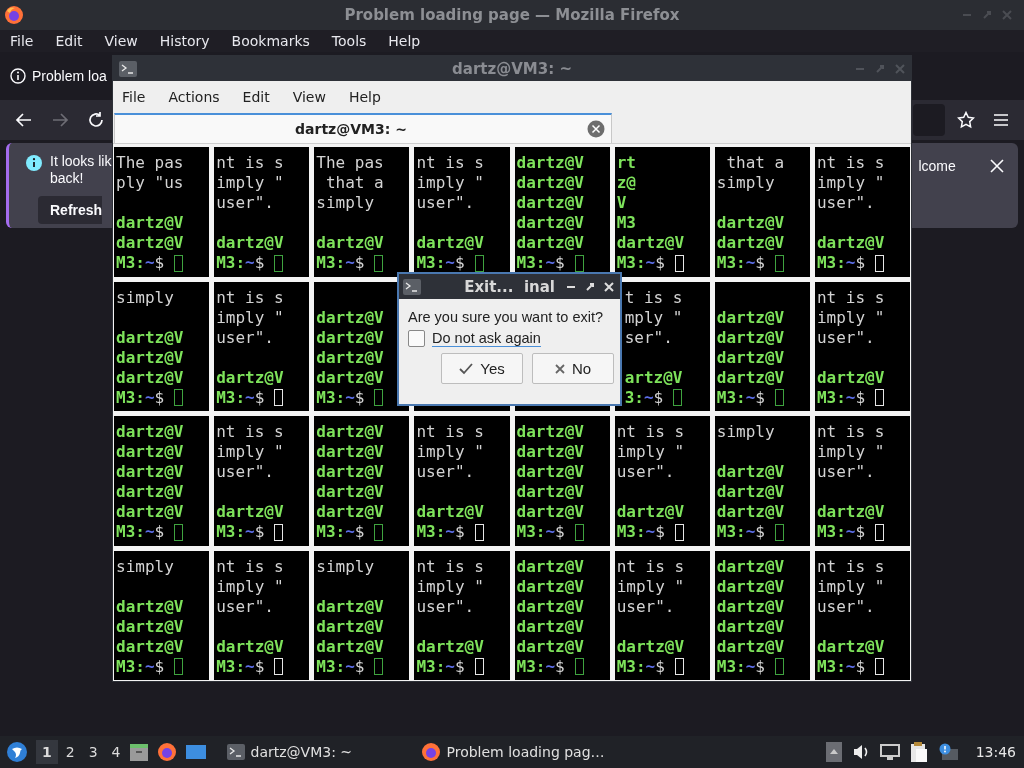 The height and width of the screenshot is (768, 1024). What do you see at coordinates (316, 752) in the screenshot?
I see `taskbar-button: dartz@VM3: ~` at bounding box center [316, 752].